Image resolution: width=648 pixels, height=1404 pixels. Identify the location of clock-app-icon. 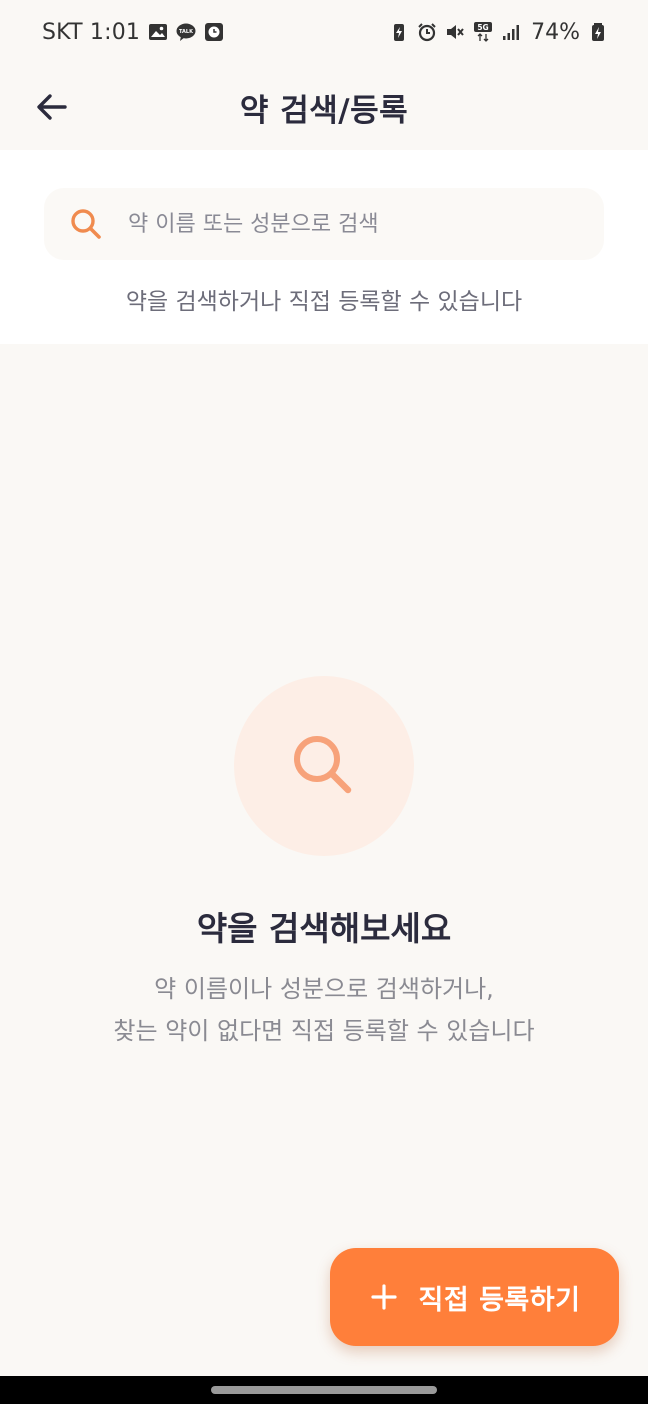
(214, 32).